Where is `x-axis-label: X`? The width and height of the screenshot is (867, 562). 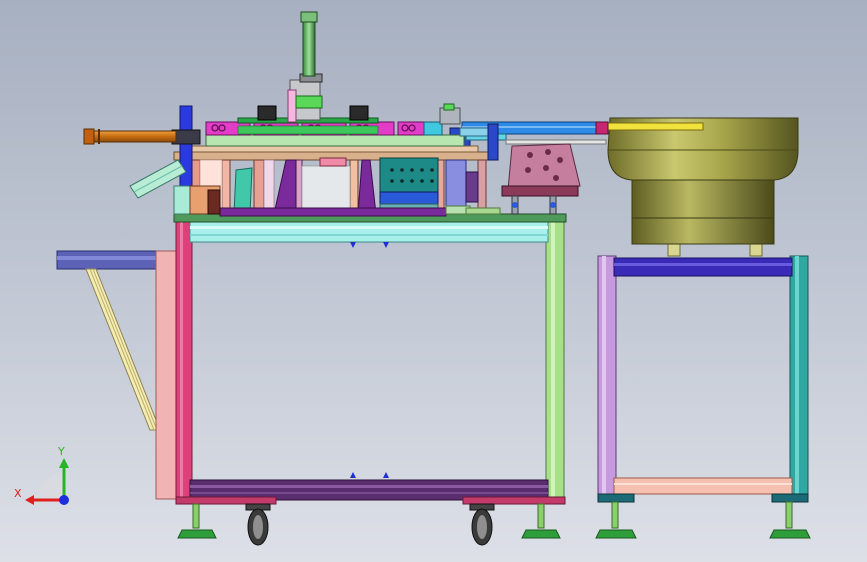 x-axis-label: X is located at coordinates (18, 493).